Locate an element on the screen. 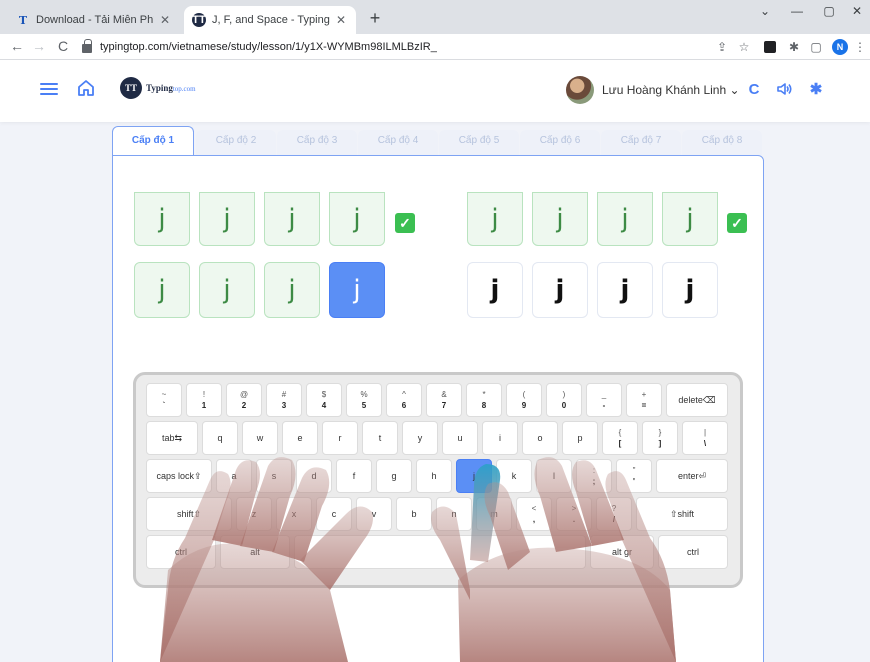 The height and width of the screenshot is (662, 870). kebab-menu-icon: ⋮ is located at coordinates (860, 47).